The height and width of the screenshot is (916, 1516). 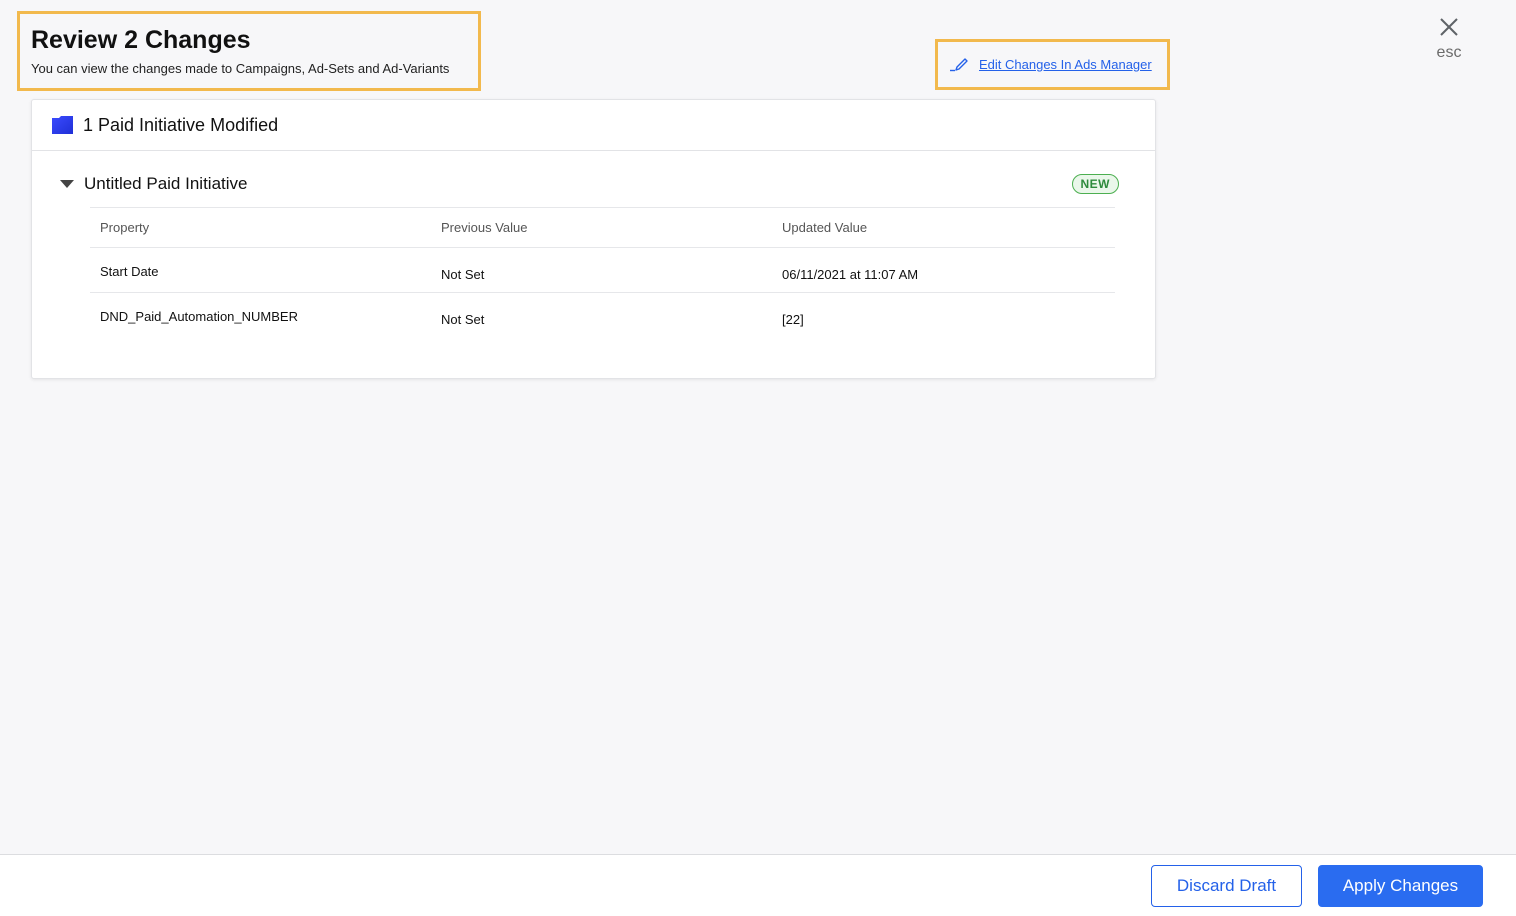 What do you see at coordinates (602, 314) in the screenshot?
I see `table-row: DND_Paid_Automation_NUMBER Not Set [22]` at bounding box center [602, 314].